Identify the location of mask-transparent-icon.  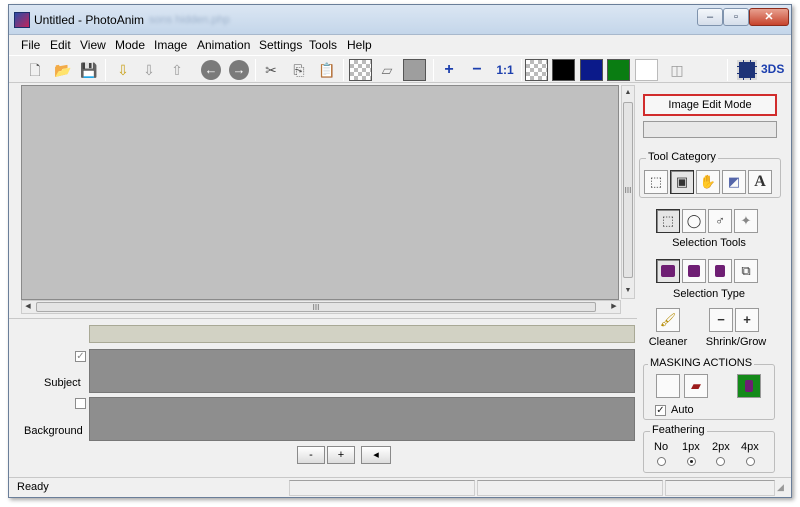
(668, 386).